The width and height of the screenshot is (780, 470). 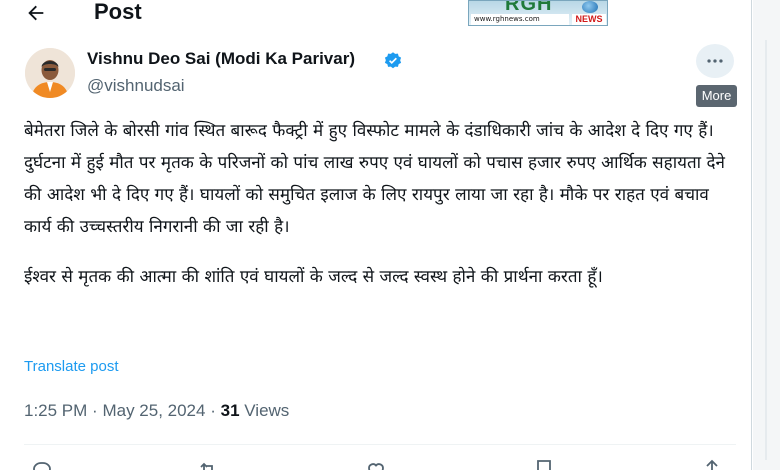 I want to click on more-button, so click(x=715, y=61).